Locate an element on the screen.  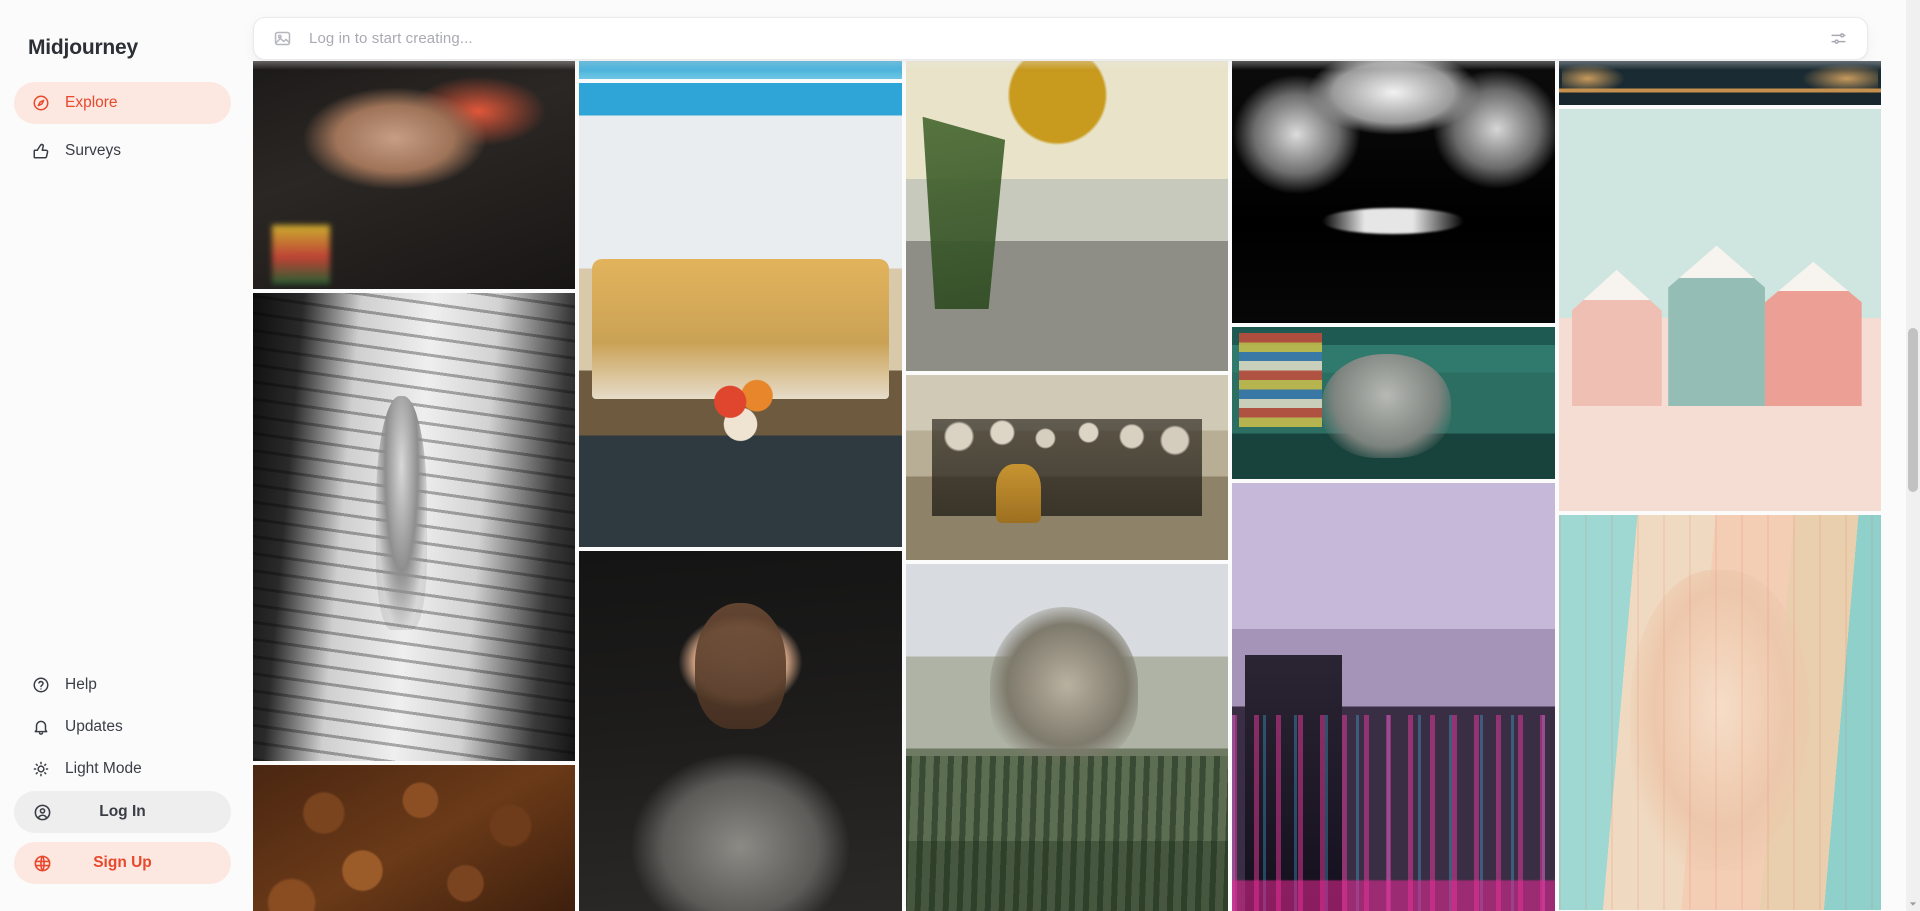
gallery-tile-snowy-christmas-village is located at coordinates (1719, 310).